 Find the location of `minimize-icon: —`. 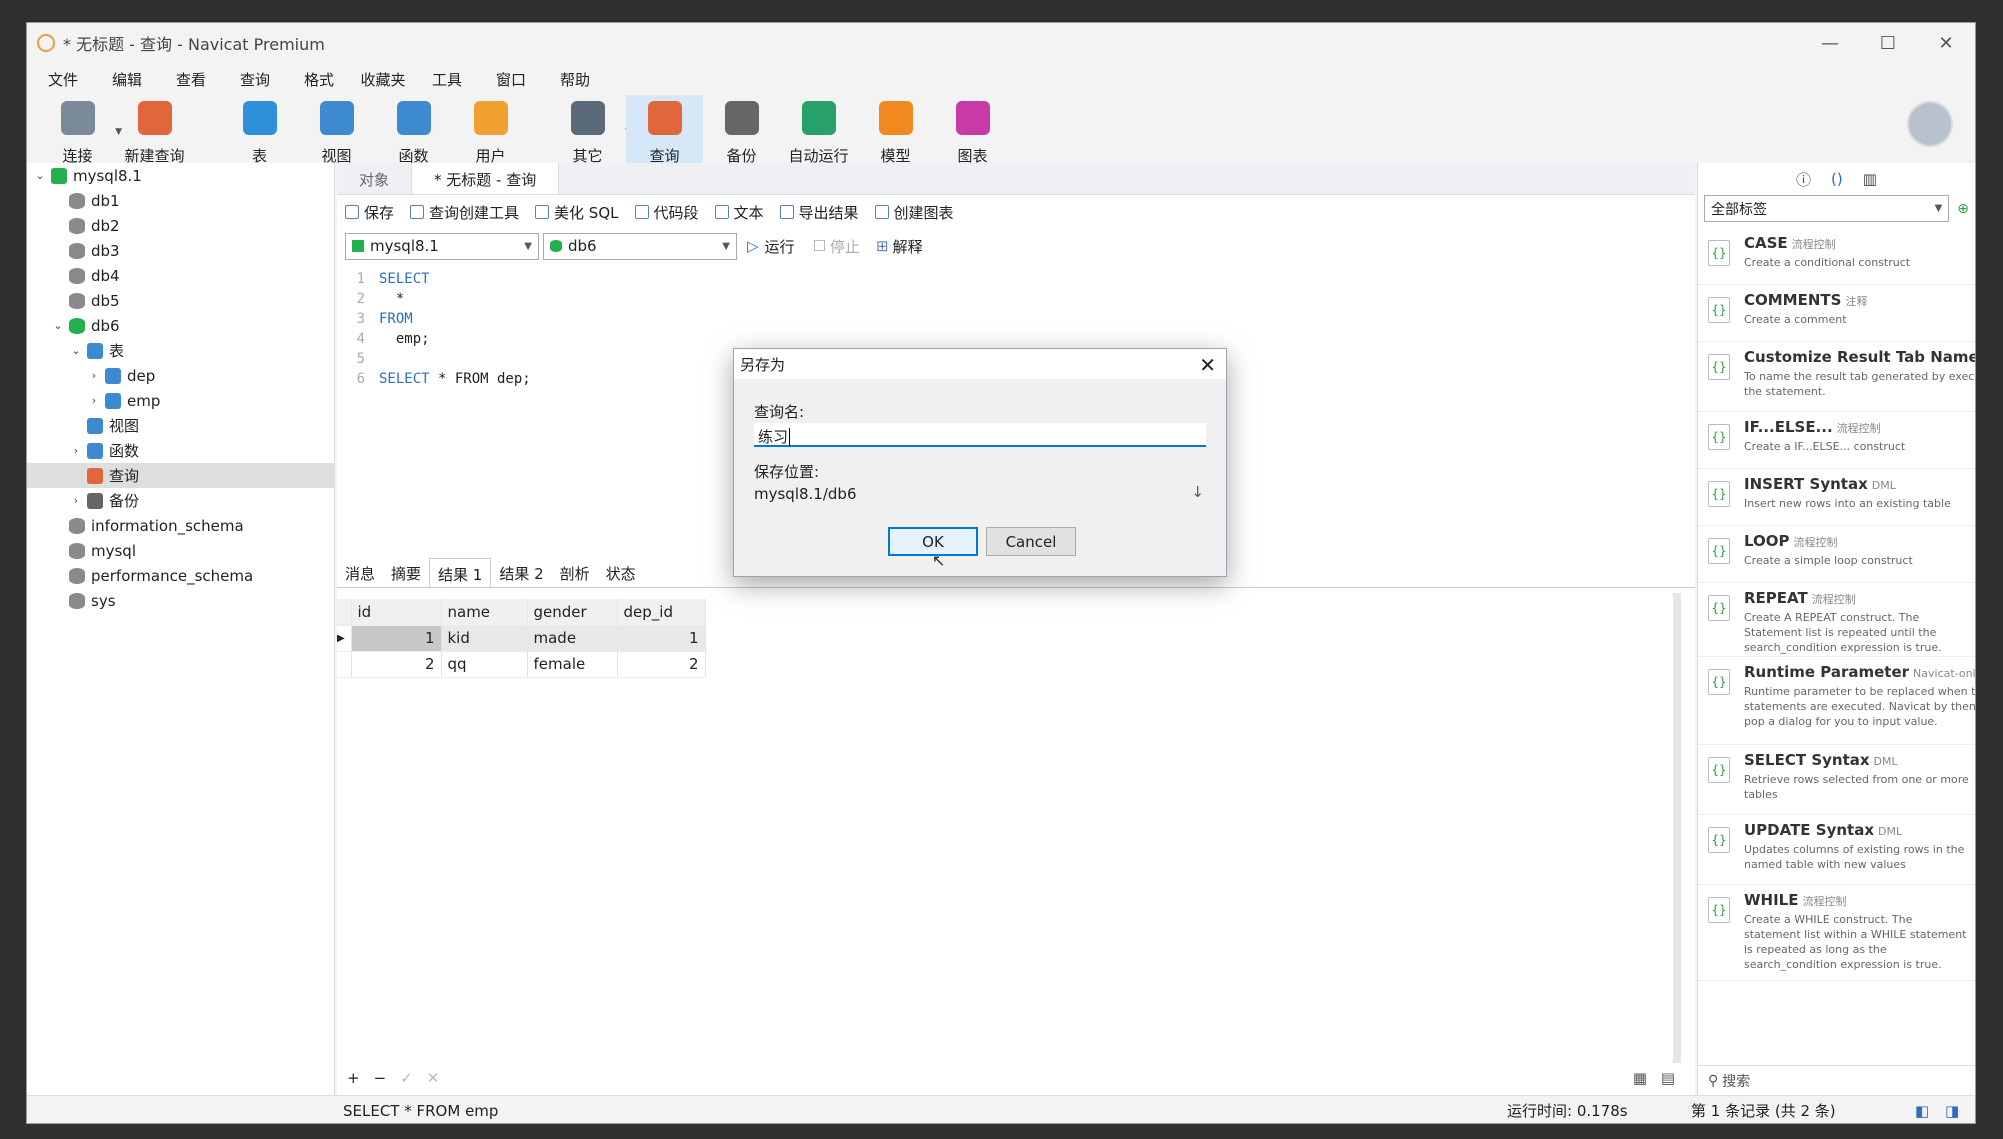

minimize-icon: — is located at coordinates (1830, 43).